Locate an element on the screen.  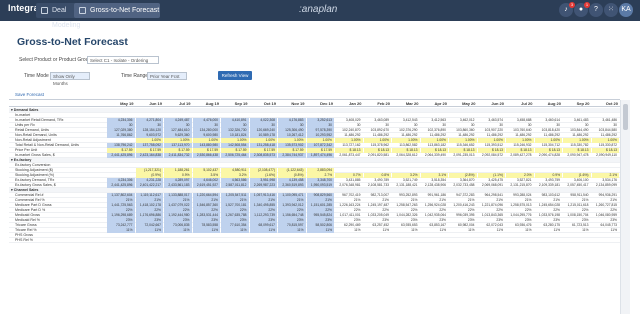
time-mode-select: Show Only Months is located at coordinates (70, 79).